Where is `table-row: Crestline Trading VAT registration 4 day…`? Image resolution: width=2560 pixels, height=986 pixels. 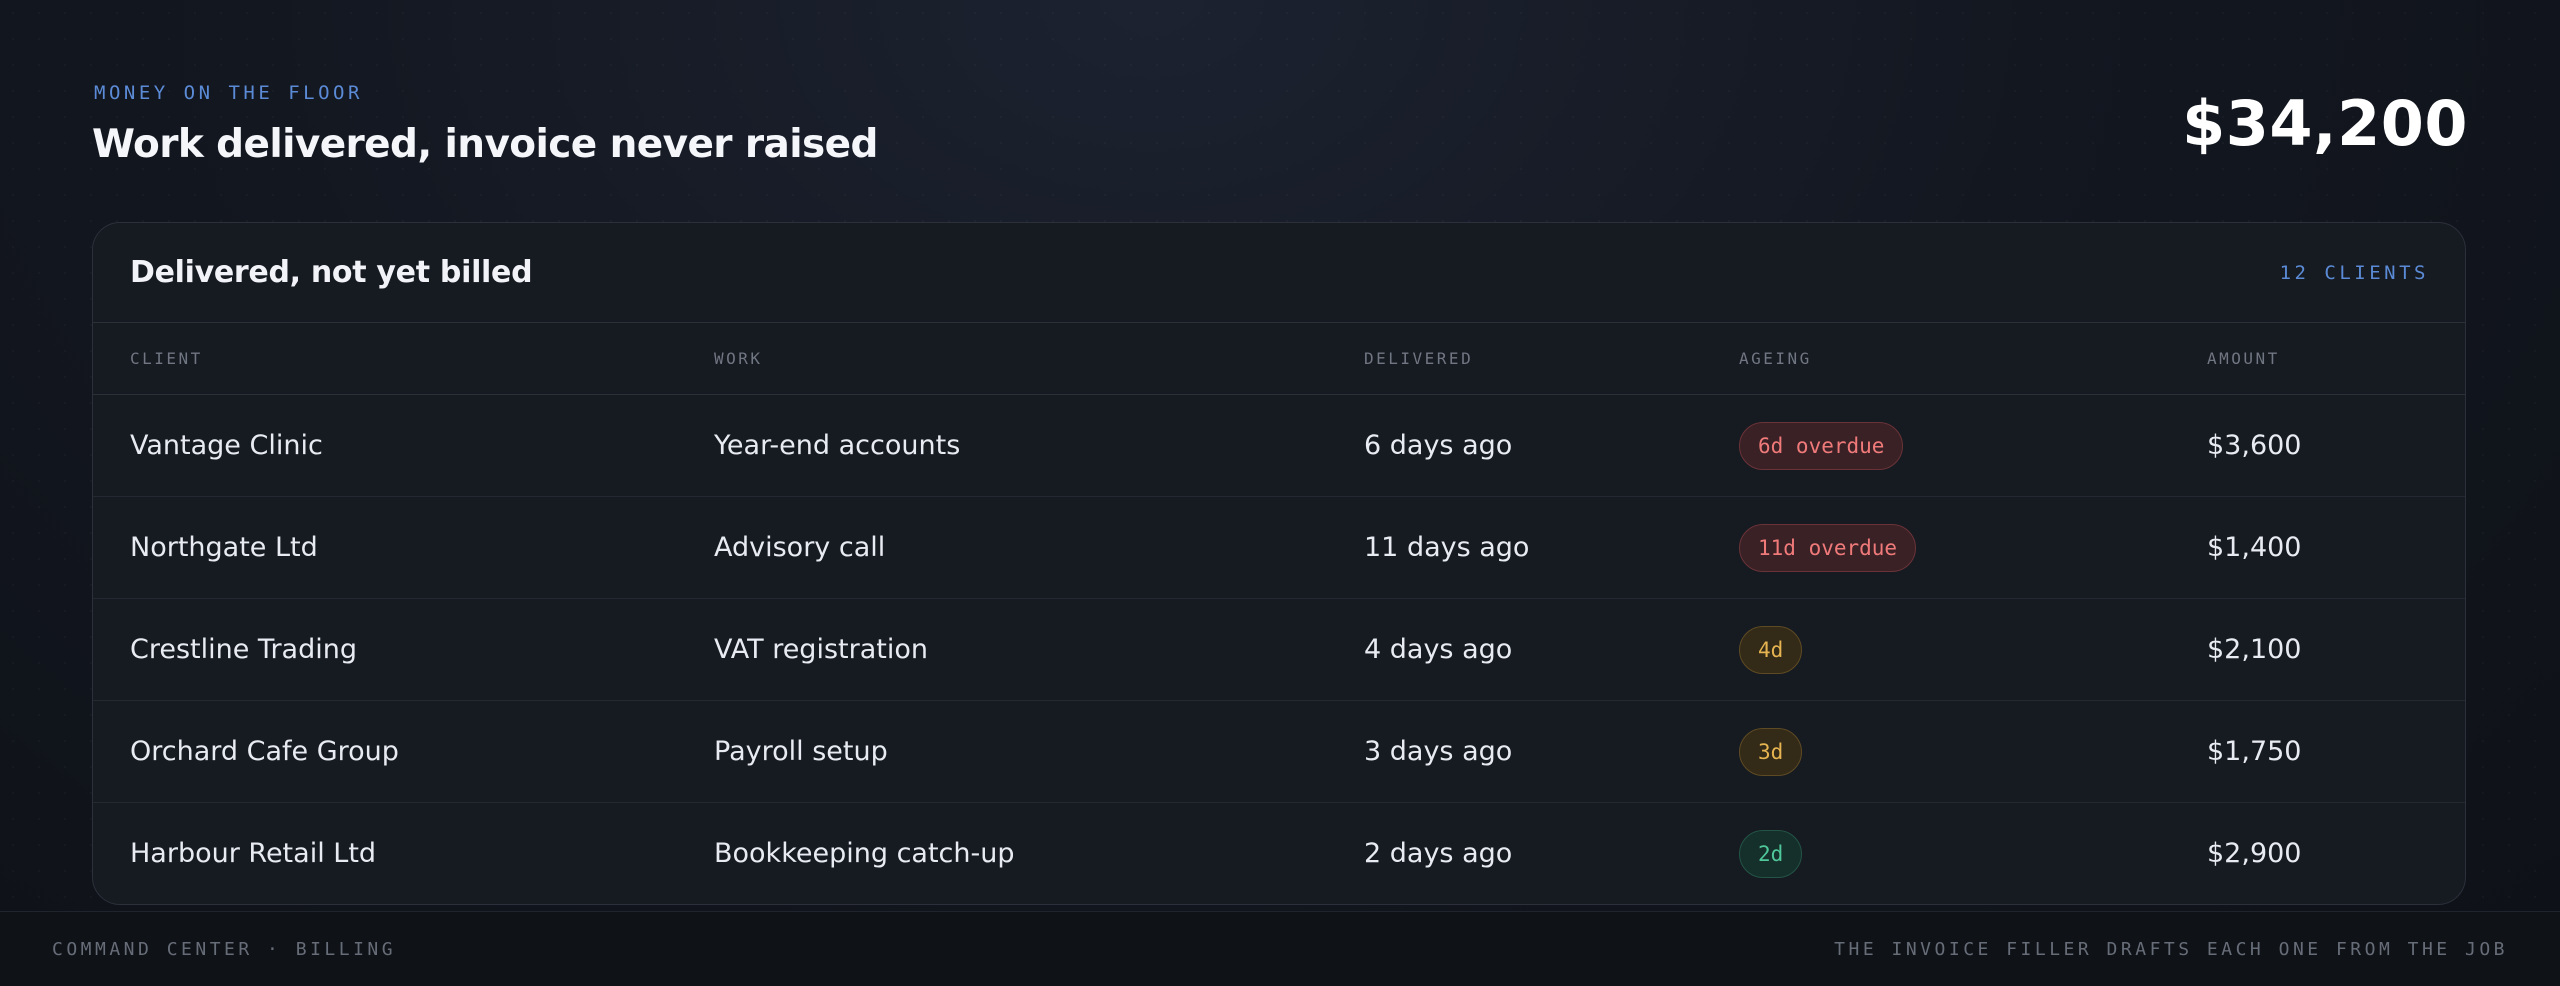 table-row: Crestline Trading VAT registration 4 day… is located at coordinates (1279, 649).